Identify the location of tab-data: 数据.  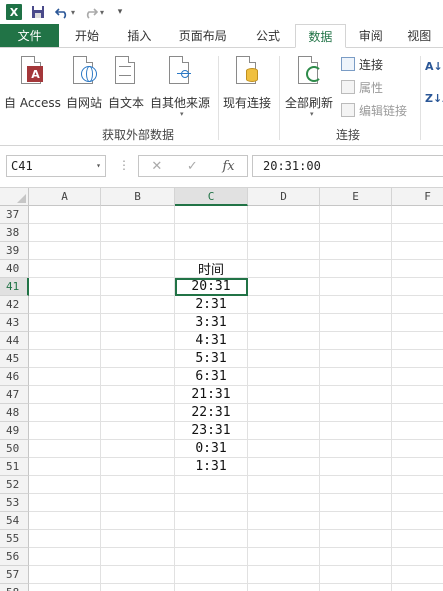
(320, 36).